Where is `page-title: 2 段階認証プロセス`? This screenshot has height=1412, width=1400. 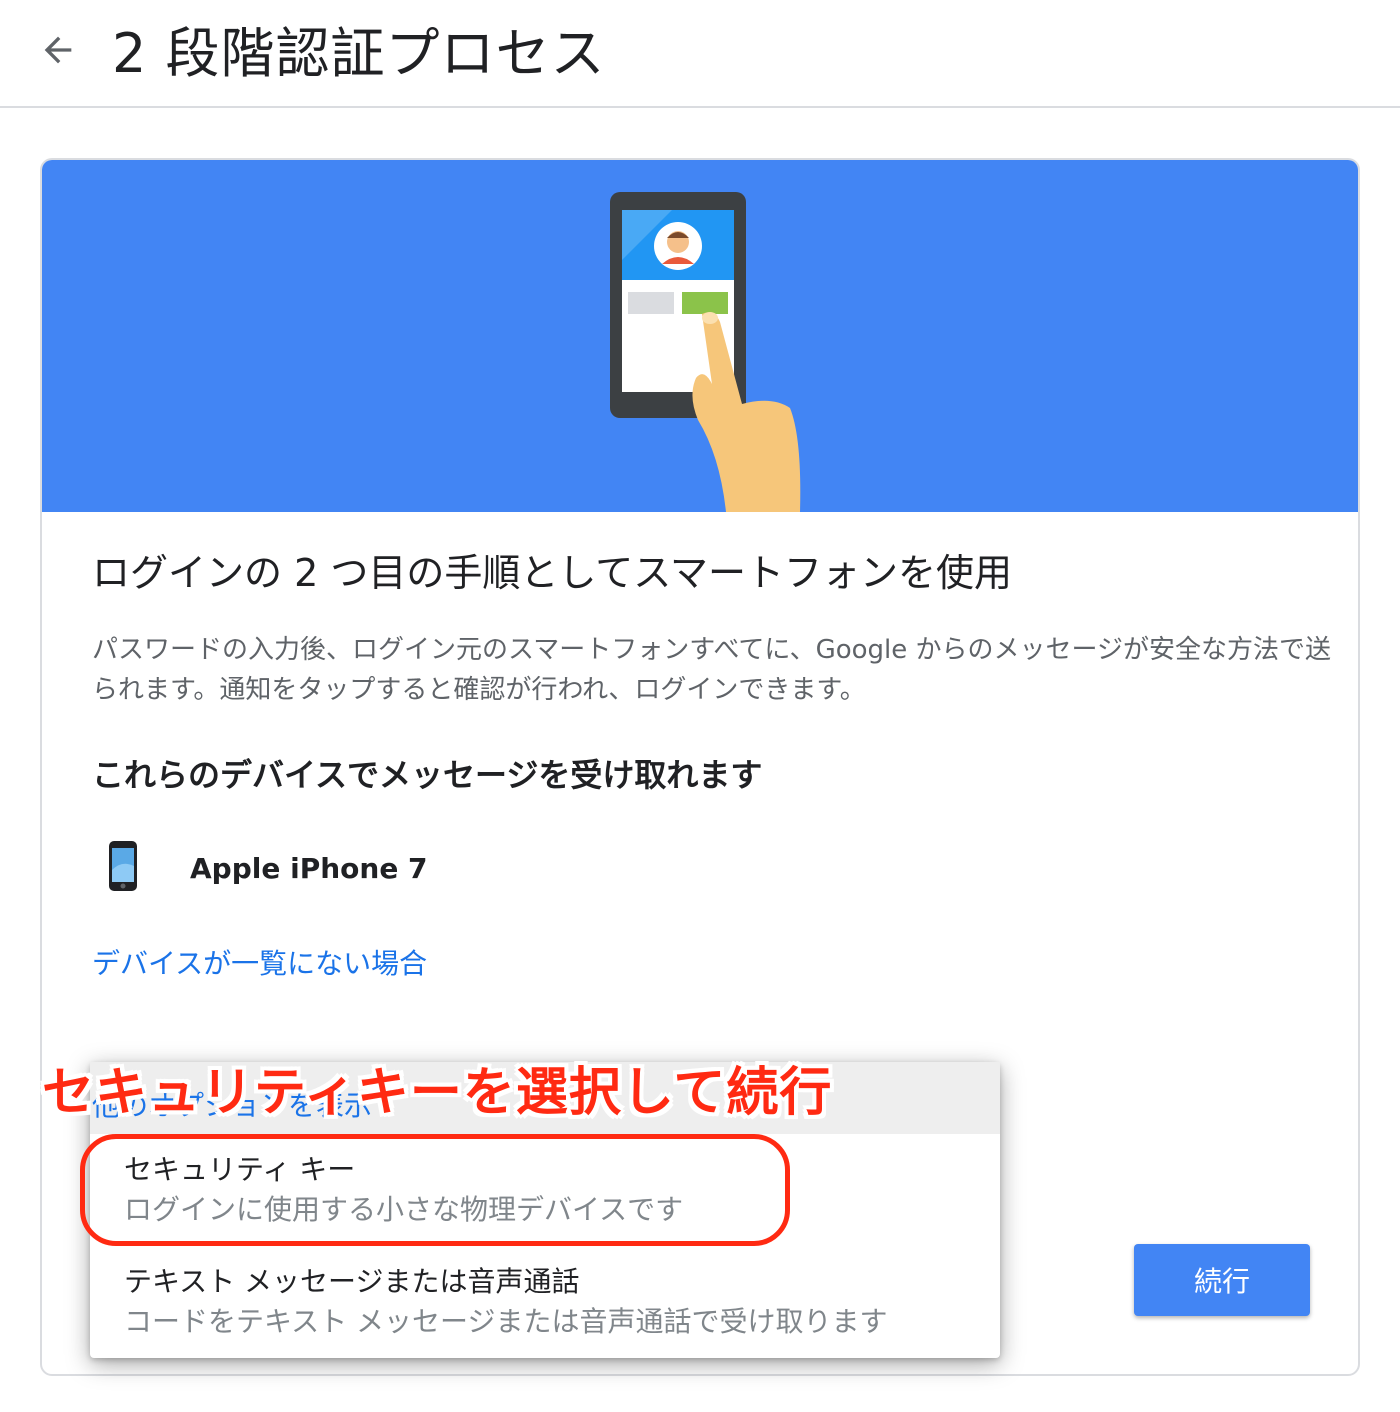
page-title: 2 段階認証プロセス is located at coordinates (359, 53).